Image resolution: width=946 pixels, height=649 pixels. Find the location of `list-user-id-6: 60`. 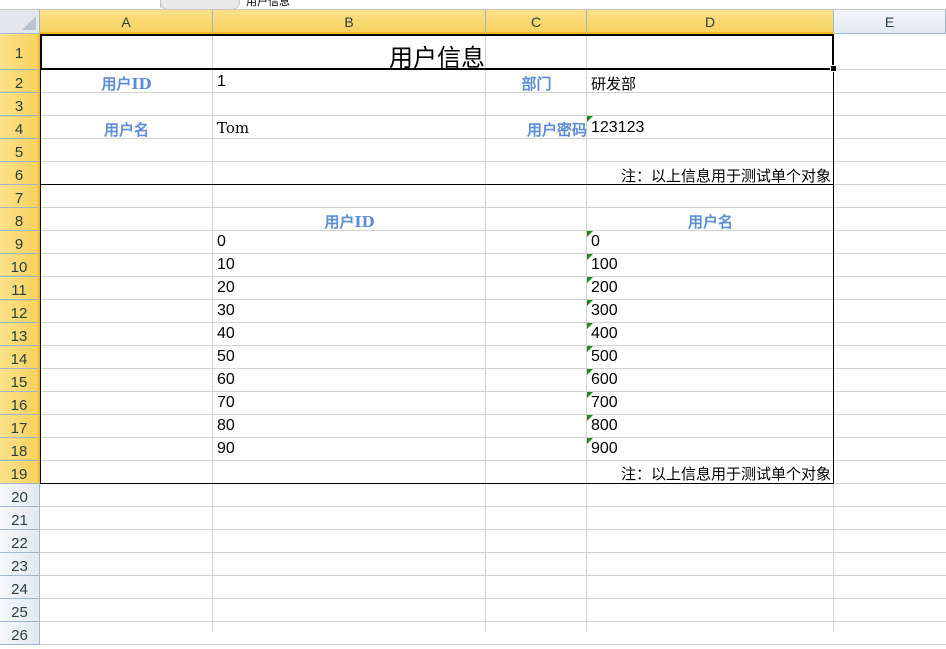

list-user-id-6: 60 is located at coordinates (226, 379).